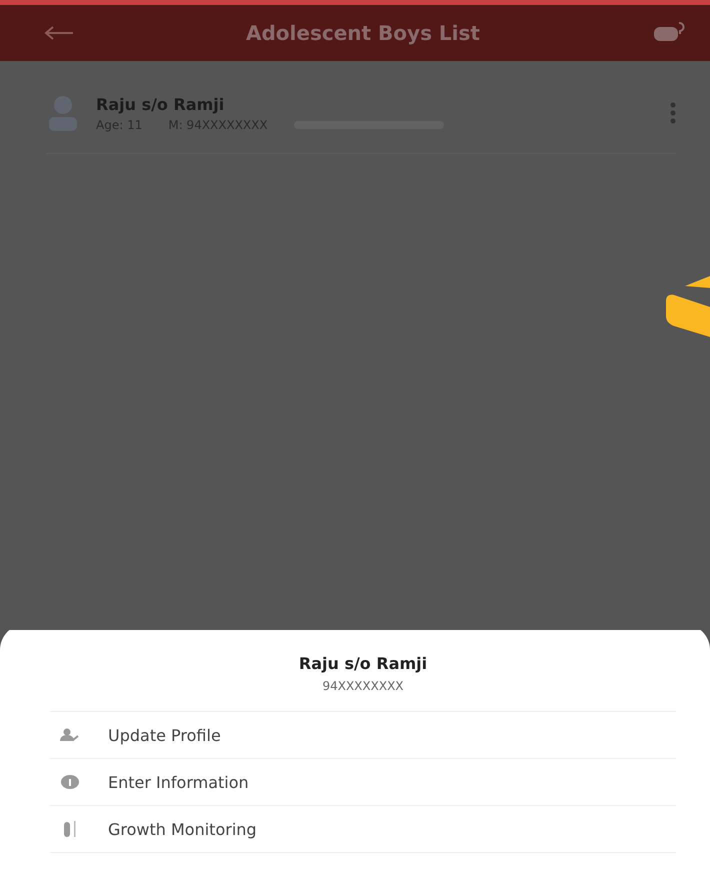 This screenshot has height=892, width=710. I want to click on menu-item: Enter Information, so click(363, 782).